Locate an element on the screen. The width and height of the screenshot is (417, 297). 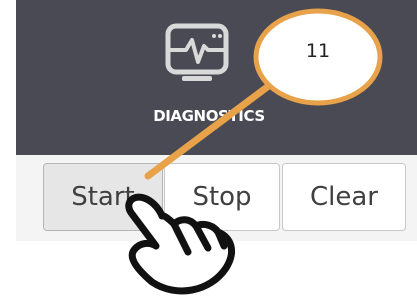
hand-pointer-icon is located at coordinates (180, 244).